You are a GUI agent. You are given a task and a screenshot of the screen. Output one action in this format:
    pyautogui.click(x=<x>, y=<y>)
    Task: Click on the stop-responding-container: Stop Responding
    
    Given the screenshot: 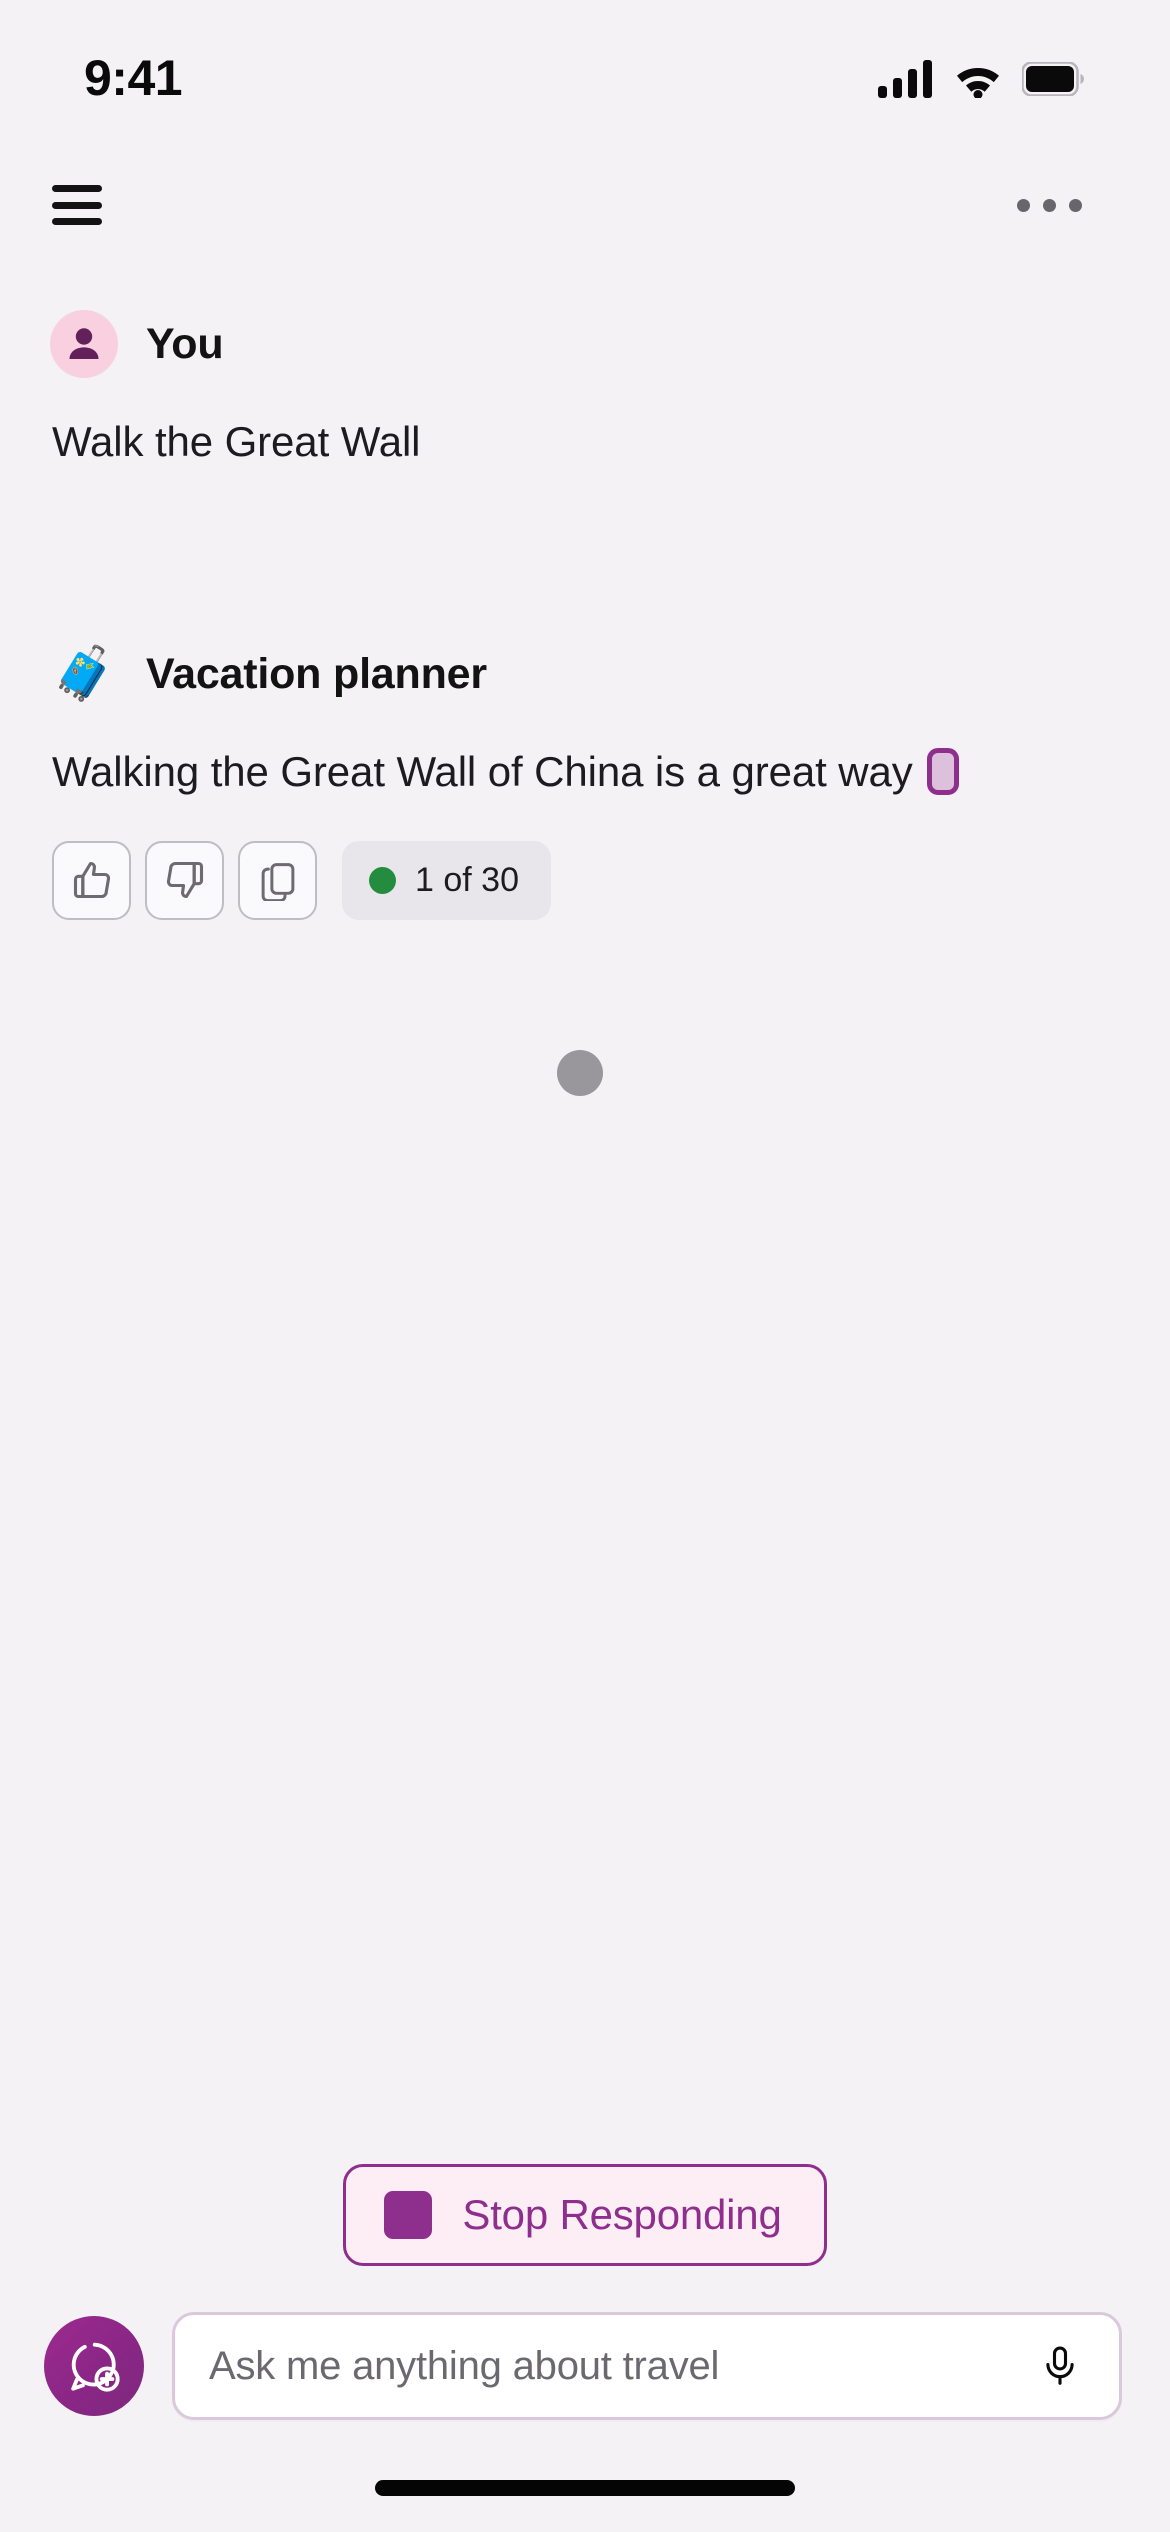 What is the action you would take?
    pyautogui.click(x=585, y=2215)
    